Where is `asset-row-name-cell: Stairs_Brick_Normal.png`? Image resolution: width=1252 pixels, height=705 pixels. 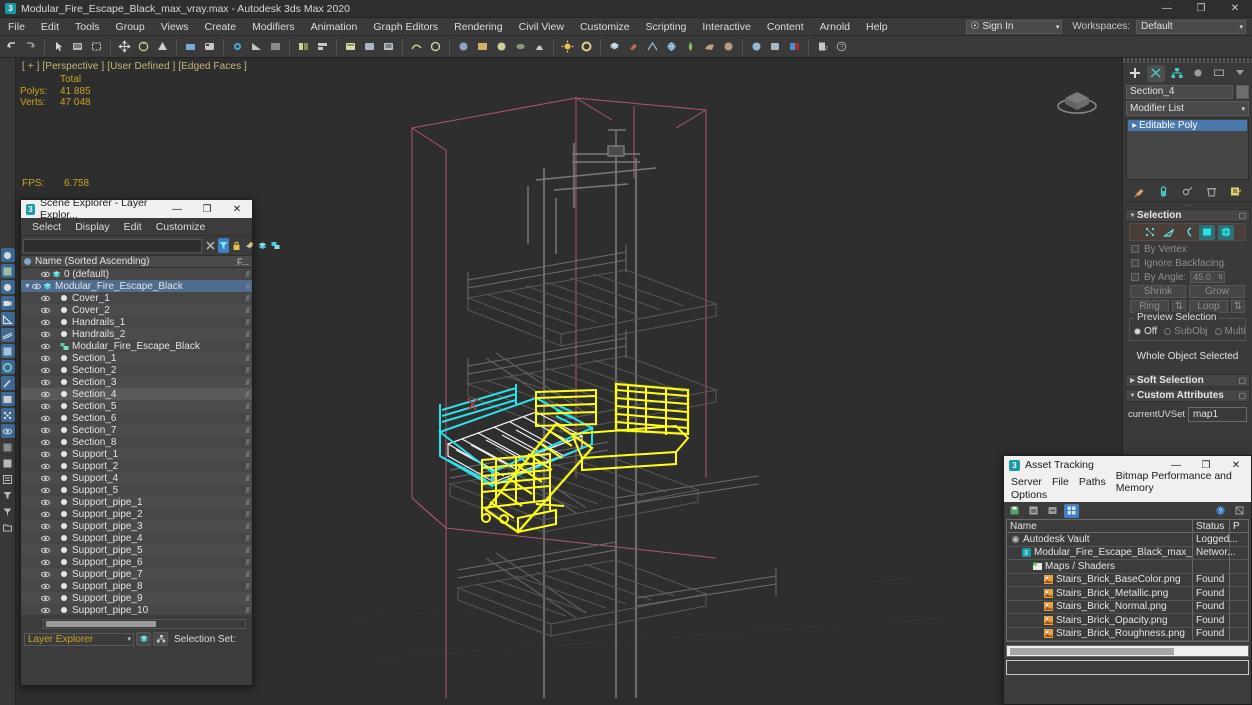 asset-row-name-cell: Stairs_Brick_Normal.png is located at coordinates (1100, 606).